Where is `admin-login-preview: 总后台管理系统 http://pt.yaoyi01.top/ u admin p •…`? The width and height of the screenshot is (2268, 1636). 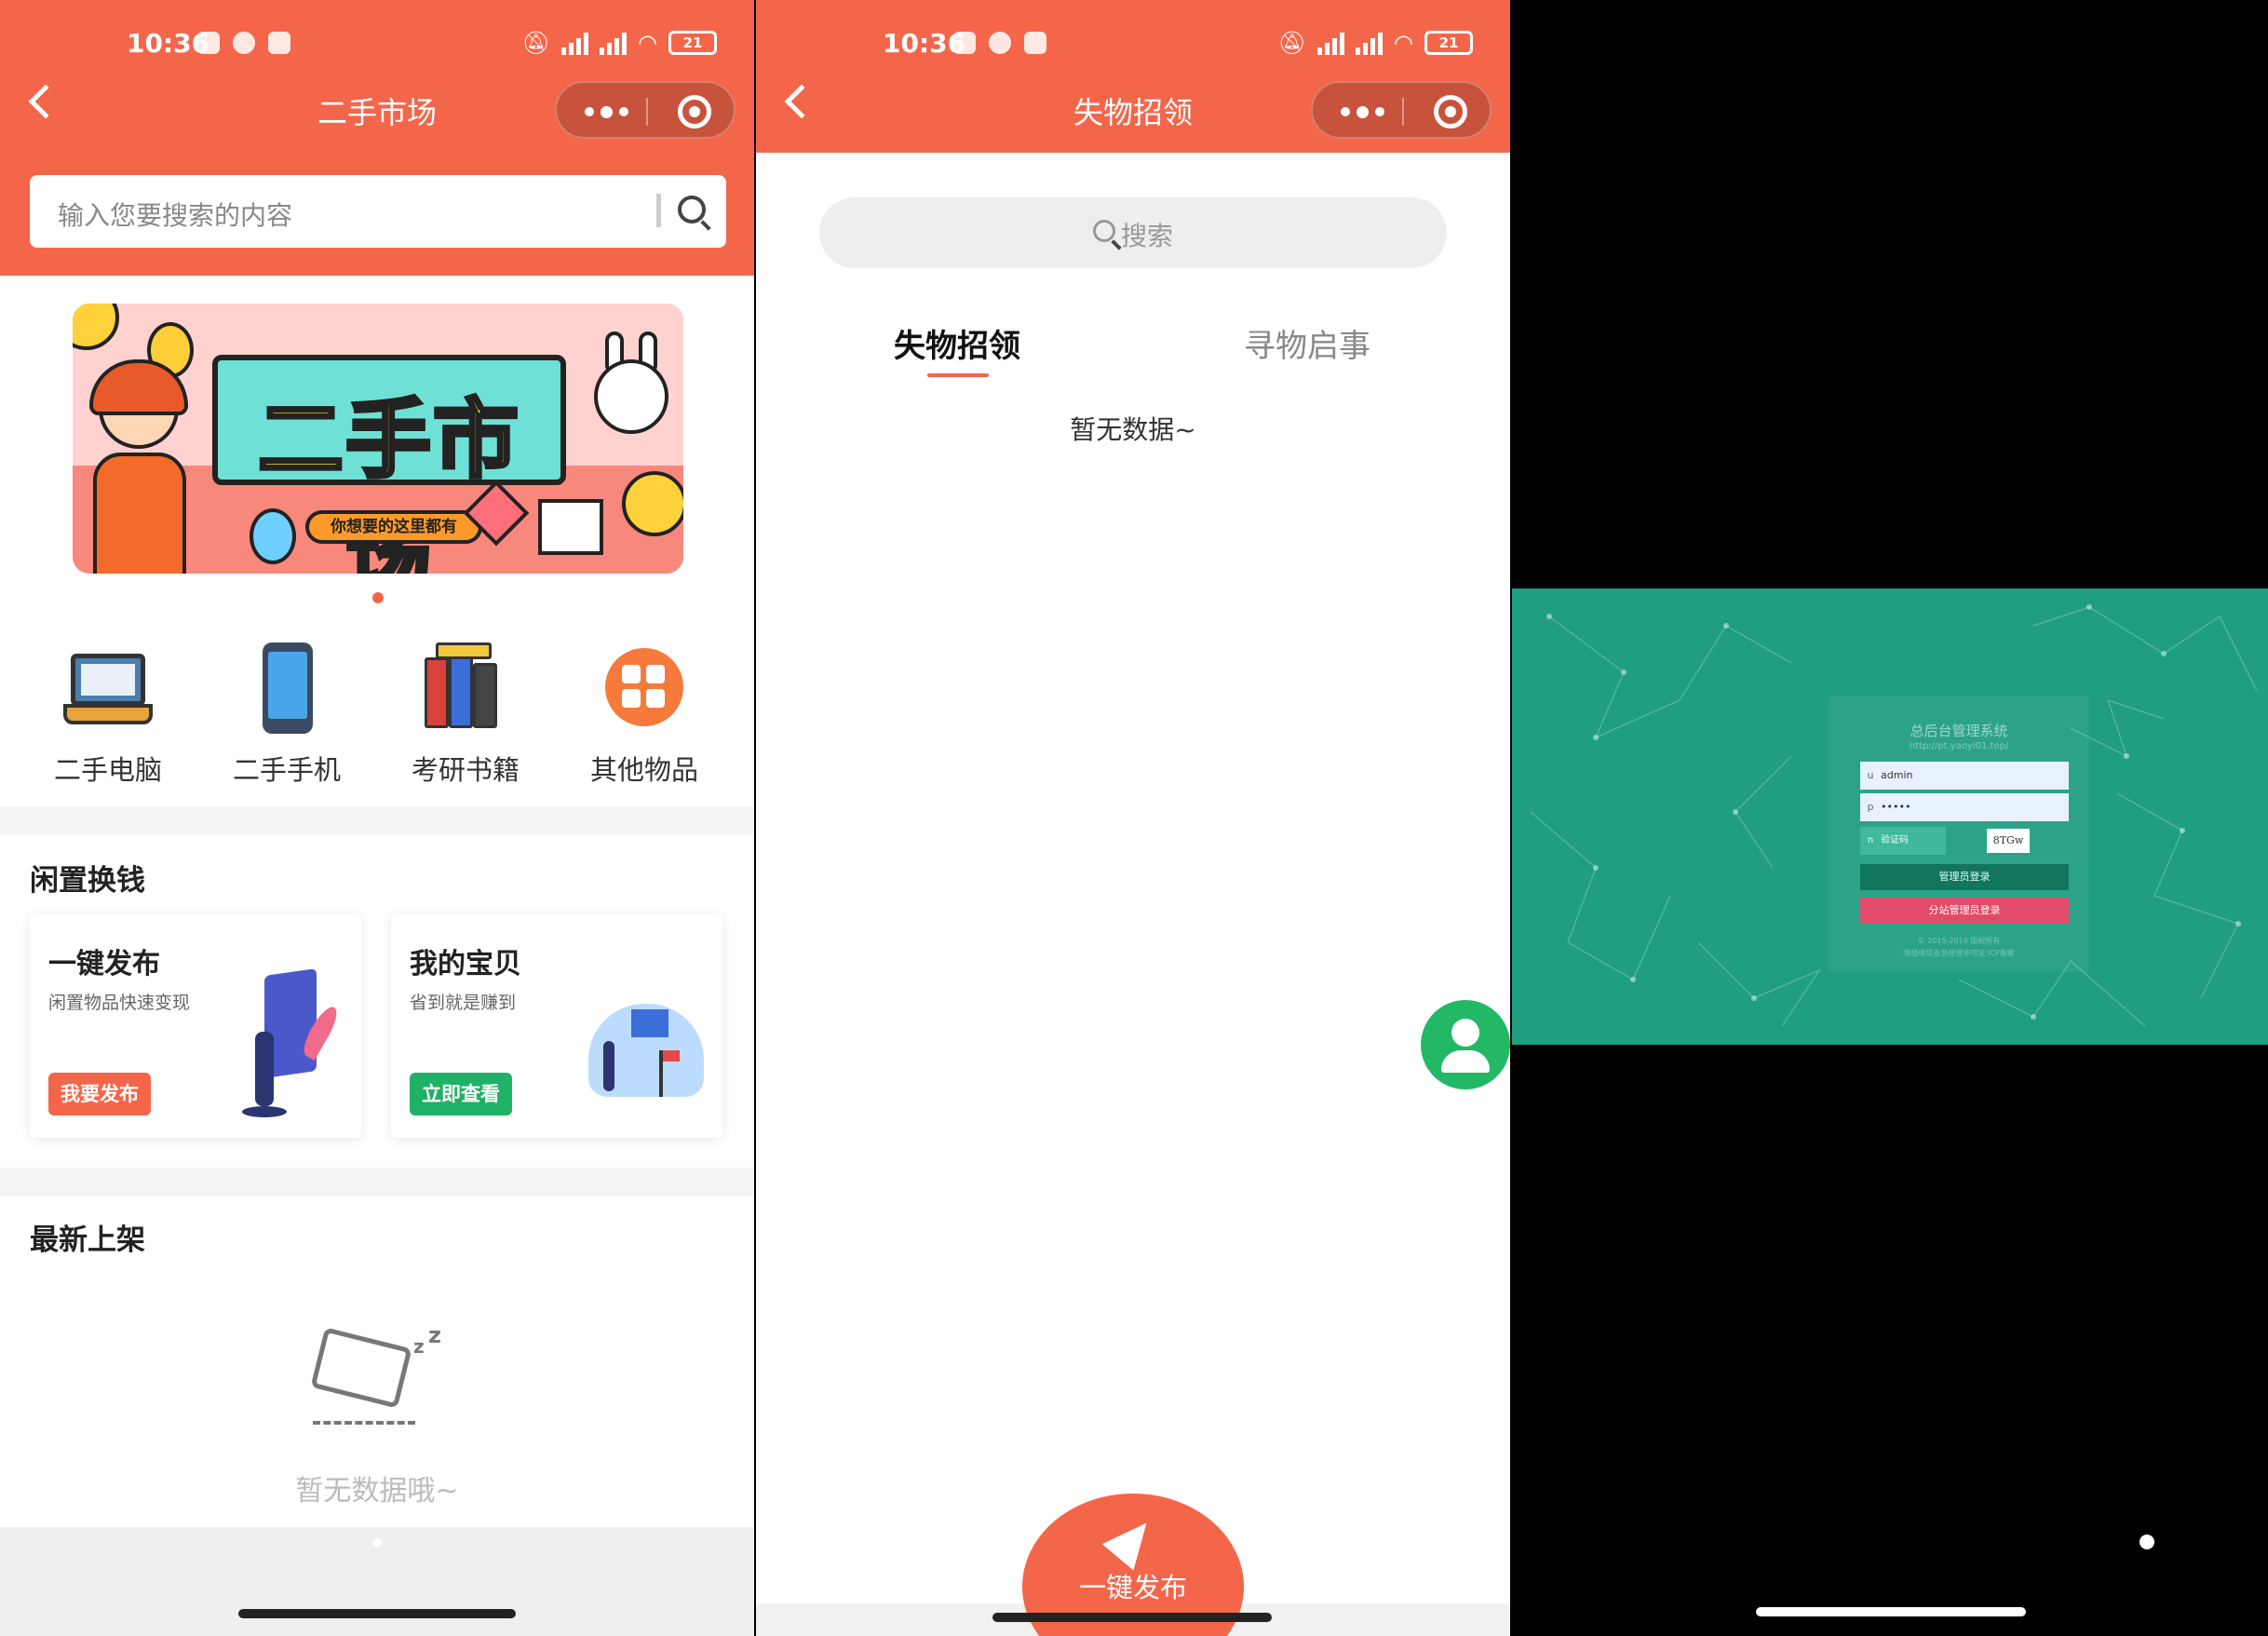 admin-login-preview: 总后台管理系统 http://pt.yaoyi01.top/ u admin p •… is located at coordinates (1890, 816).